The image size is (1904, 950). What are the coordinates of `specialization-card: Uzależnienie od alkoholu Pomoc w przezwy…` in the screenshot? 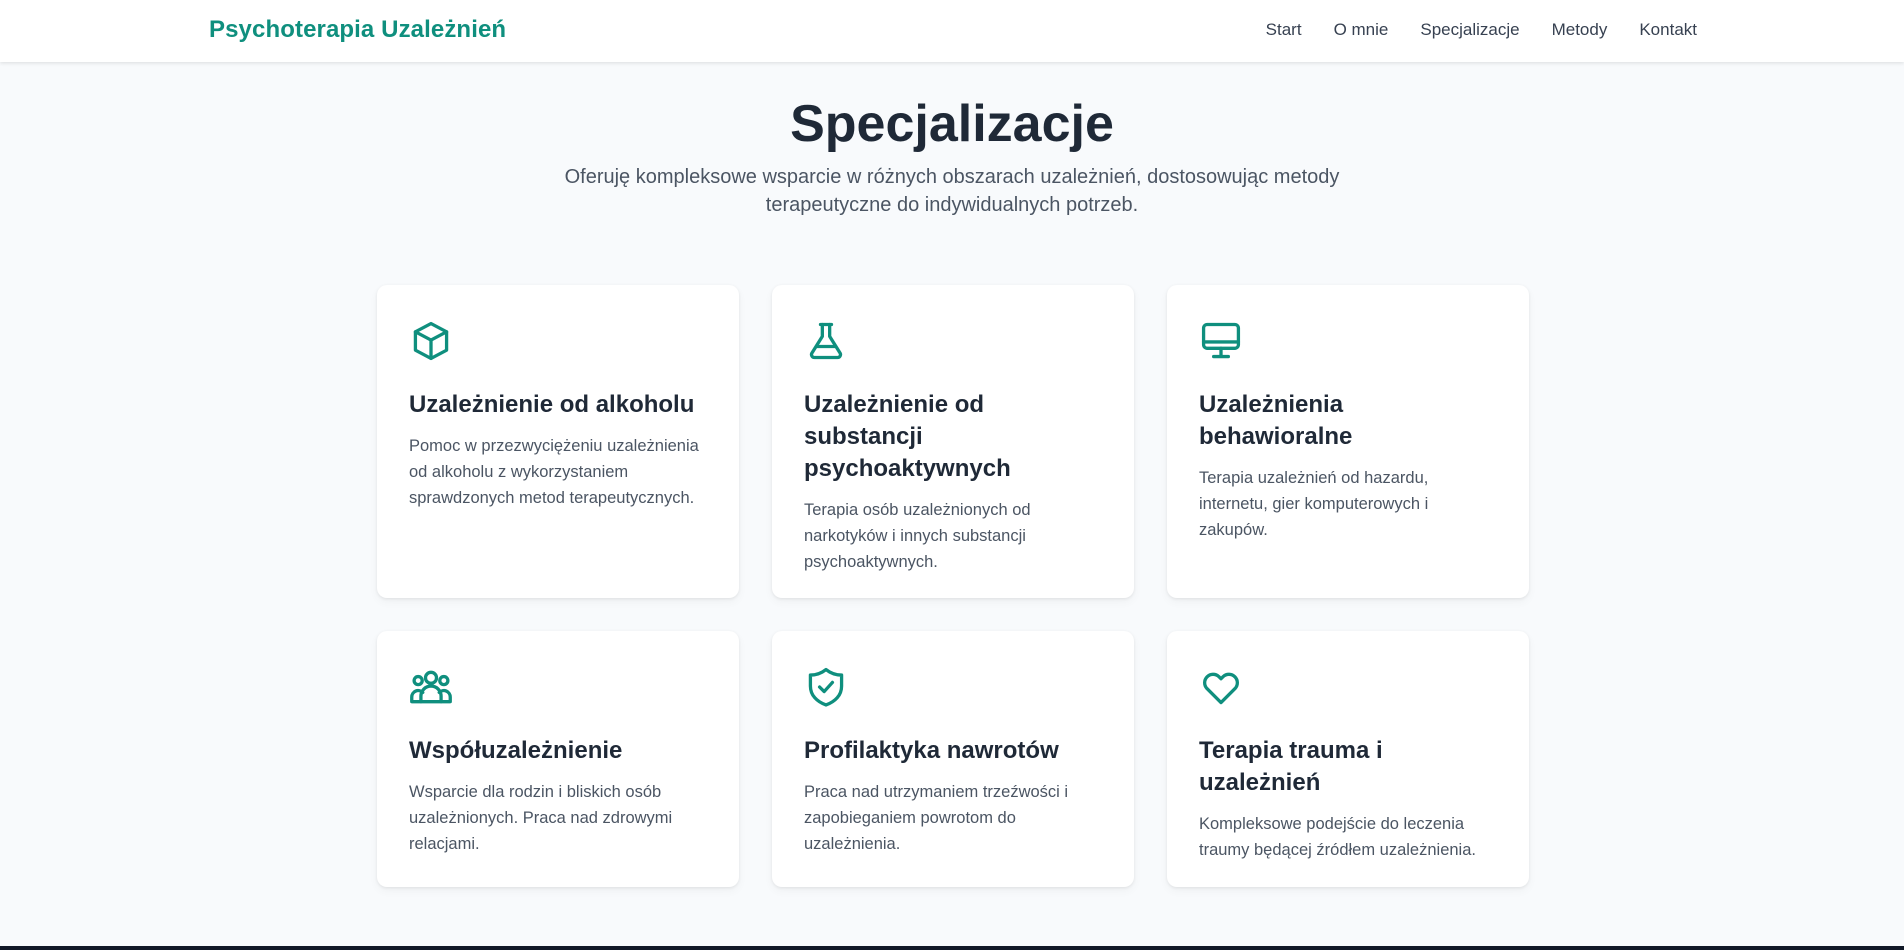 It's located at (558, 441).